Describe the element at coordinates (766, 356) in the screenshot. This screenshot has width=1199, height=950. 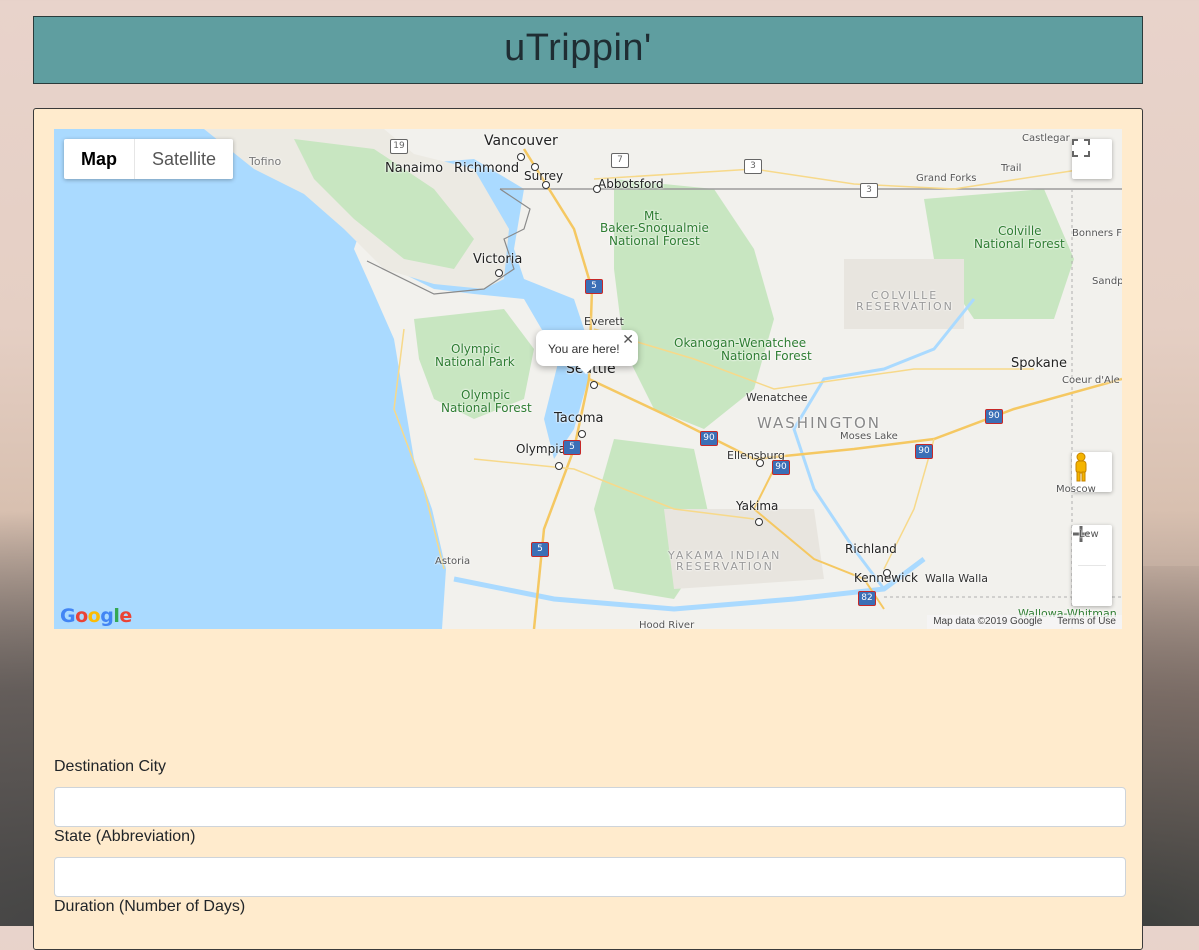
I see `map-label-okanogan2: National Forest` at that location.